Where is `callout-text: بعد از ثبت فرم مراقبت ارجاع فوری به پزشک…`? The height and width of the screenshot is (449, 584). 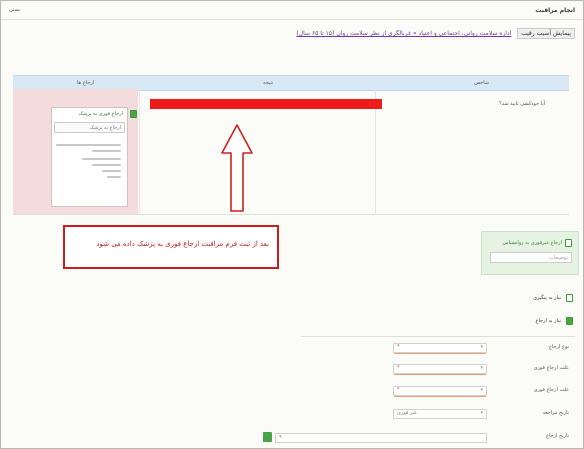 callout-text: بعد از ثبت فرم مراقبت ارجاع فوری به پزشک… is located at coordinates (182, 244).